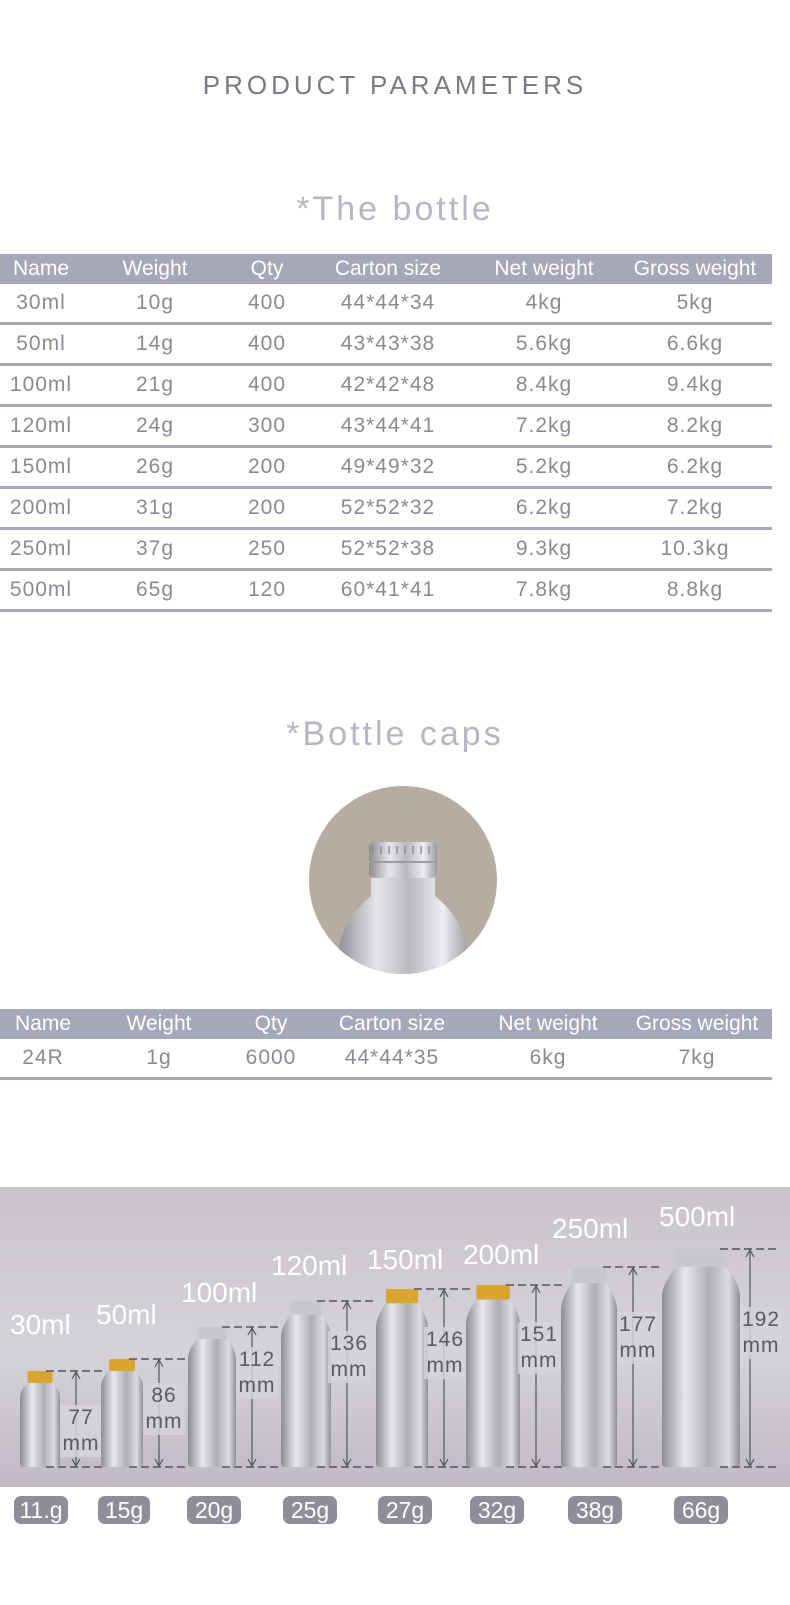  Describe the element at coordinates (544, 385) in the screenshot. I see `table-cell: 8.4kg` at that location.